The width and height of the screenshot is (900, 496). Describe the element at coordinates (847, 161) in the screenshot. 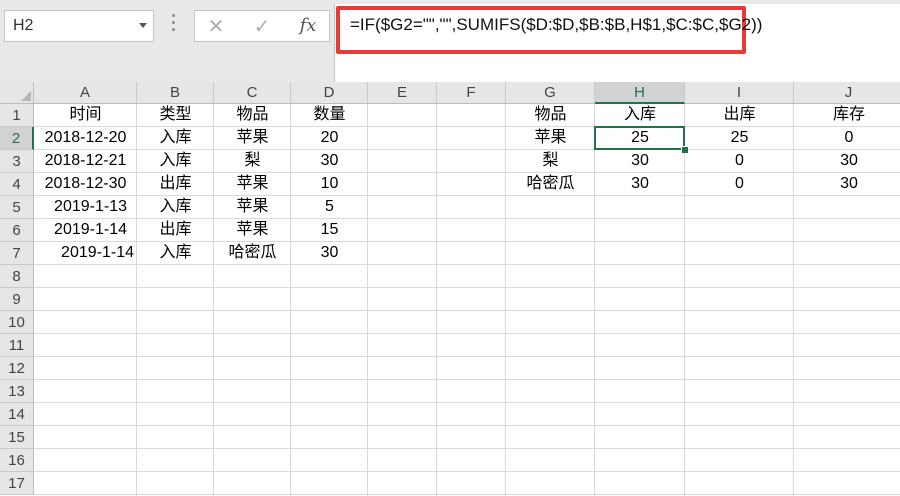

I see `cell-j3: 30` at that location.